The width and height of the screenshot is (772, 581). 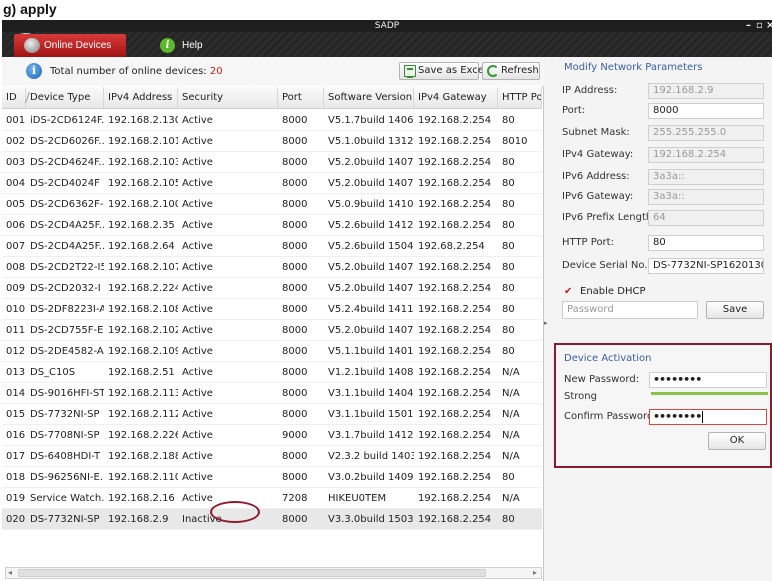 I want to click on tab-online-devices: Online Devices, so click(x=70, y=45).